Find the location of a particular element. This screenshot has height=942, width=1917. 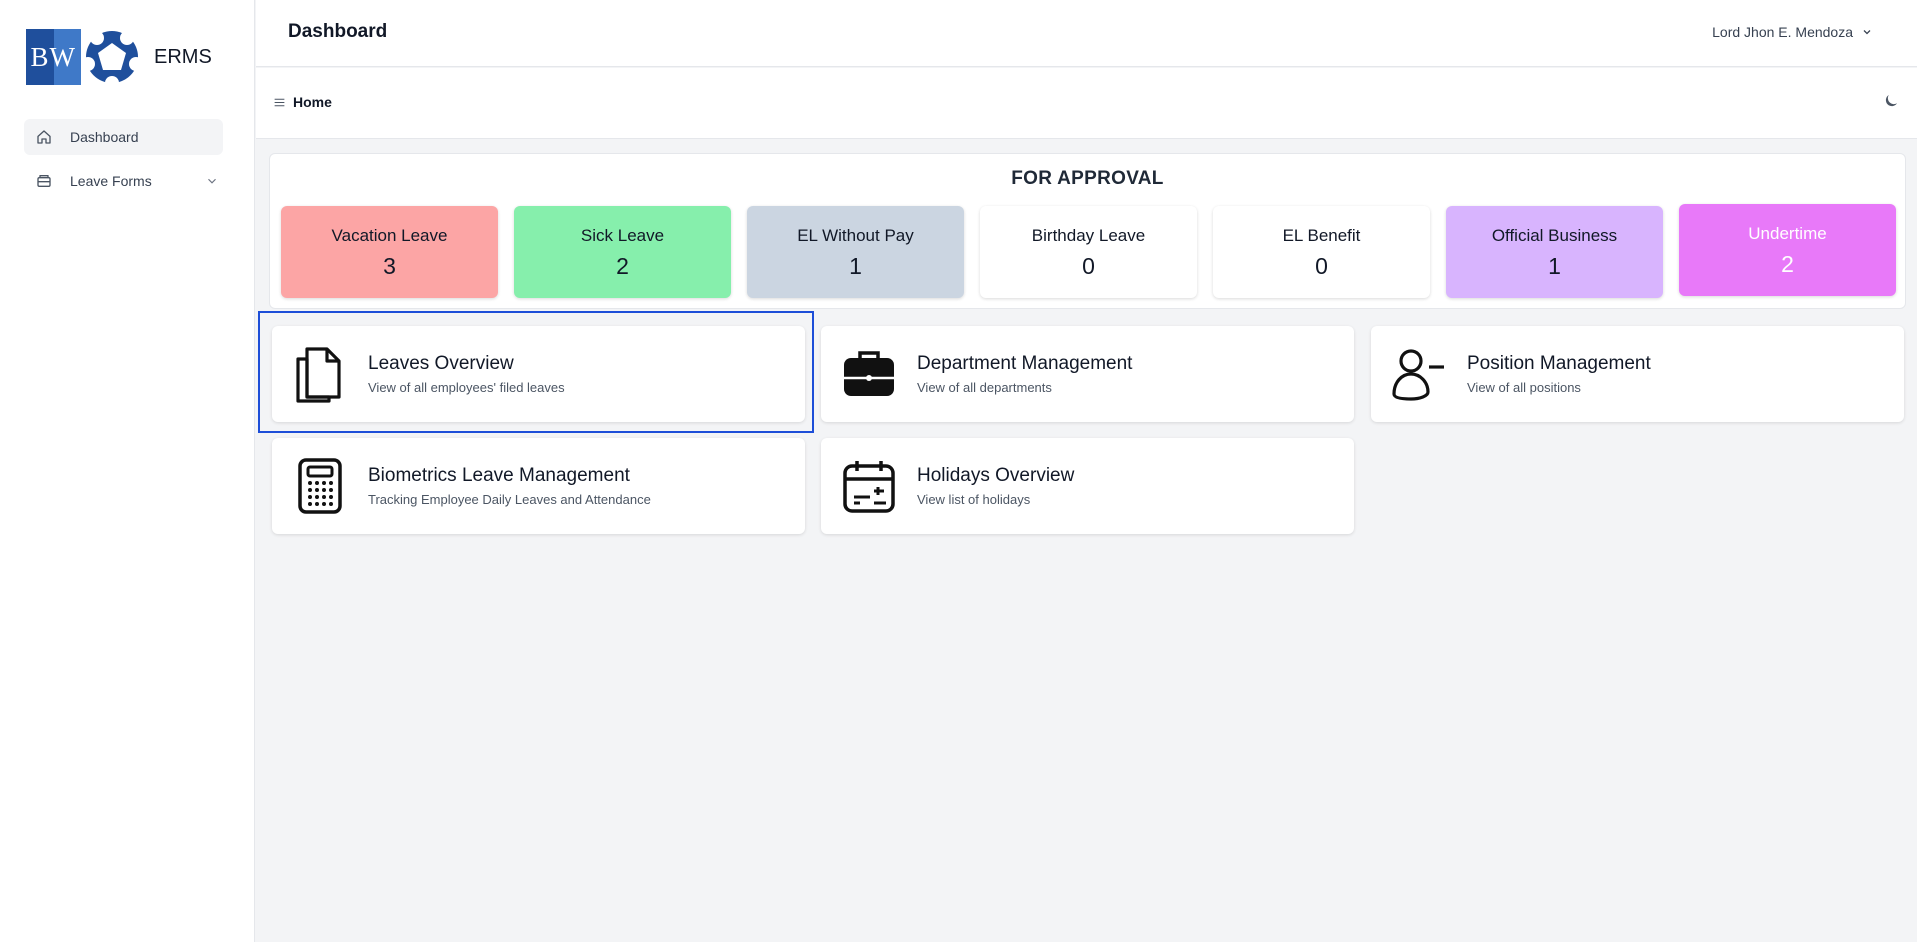

stat-label: Birthday Leave is located at coordinates (1088, 235).